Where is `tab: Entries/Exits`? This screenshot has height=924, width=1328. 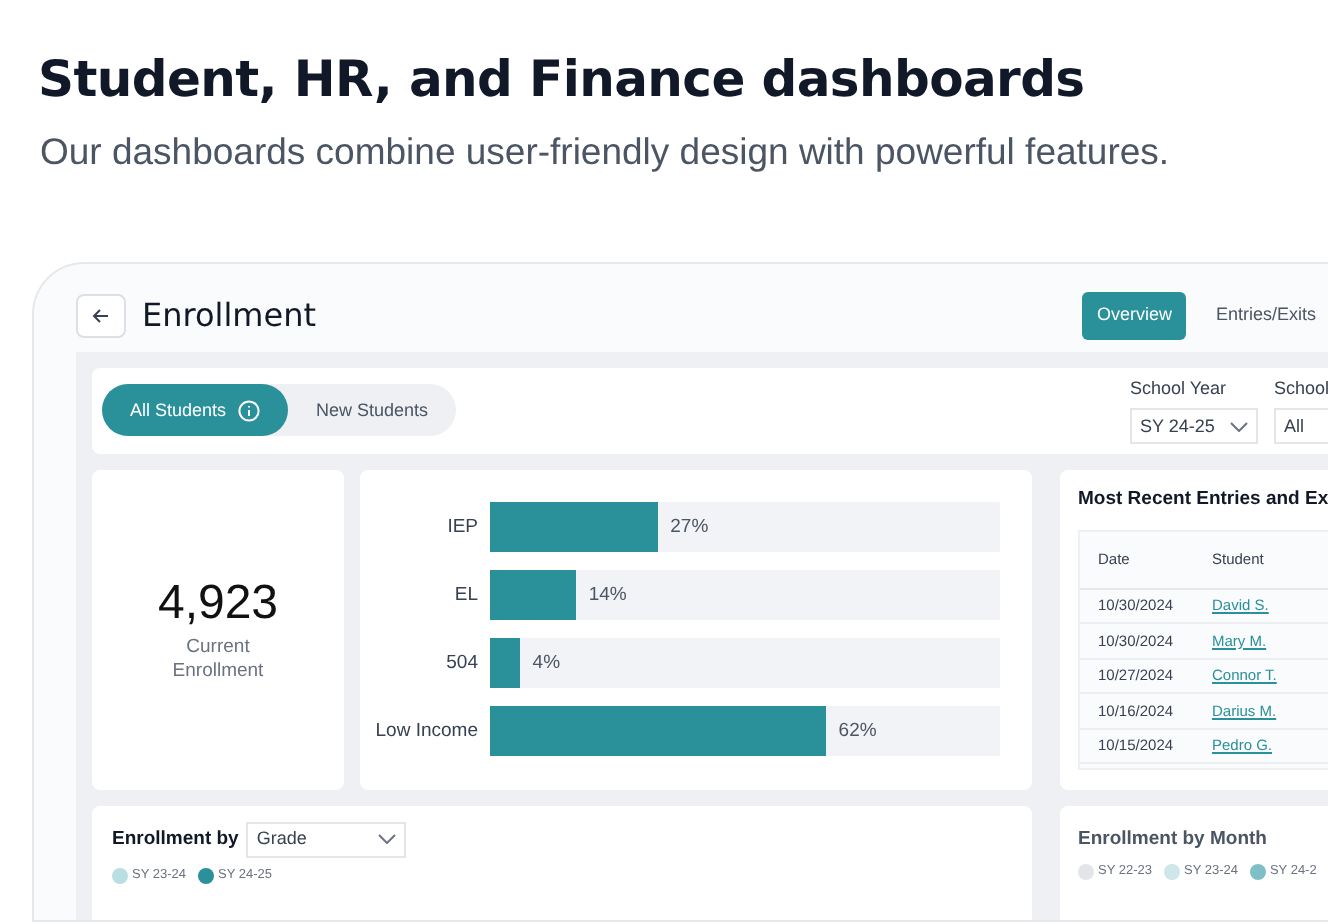
tab: Entries/Exits is located at coordinates (1264, 315).